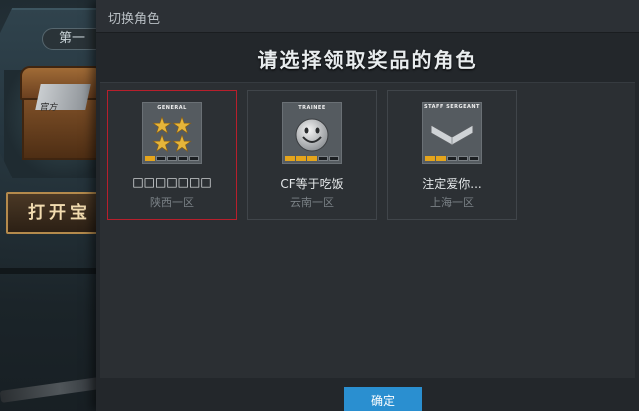  I want to click on rank-badge: STAFF SERGEANT, so click(452, 133).